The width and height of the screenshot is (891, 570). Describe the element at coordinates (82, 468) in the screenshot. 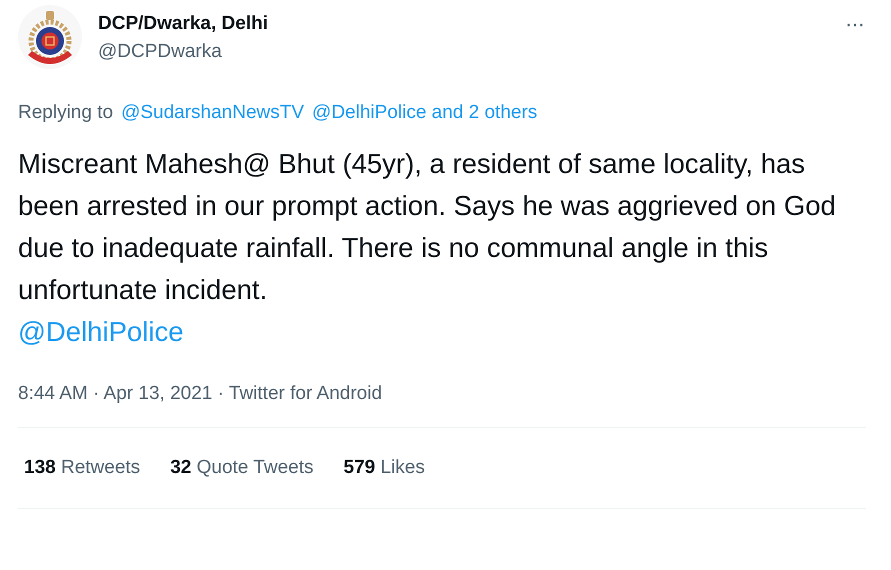

I see `stat-link: 138 Retweets` at that location.